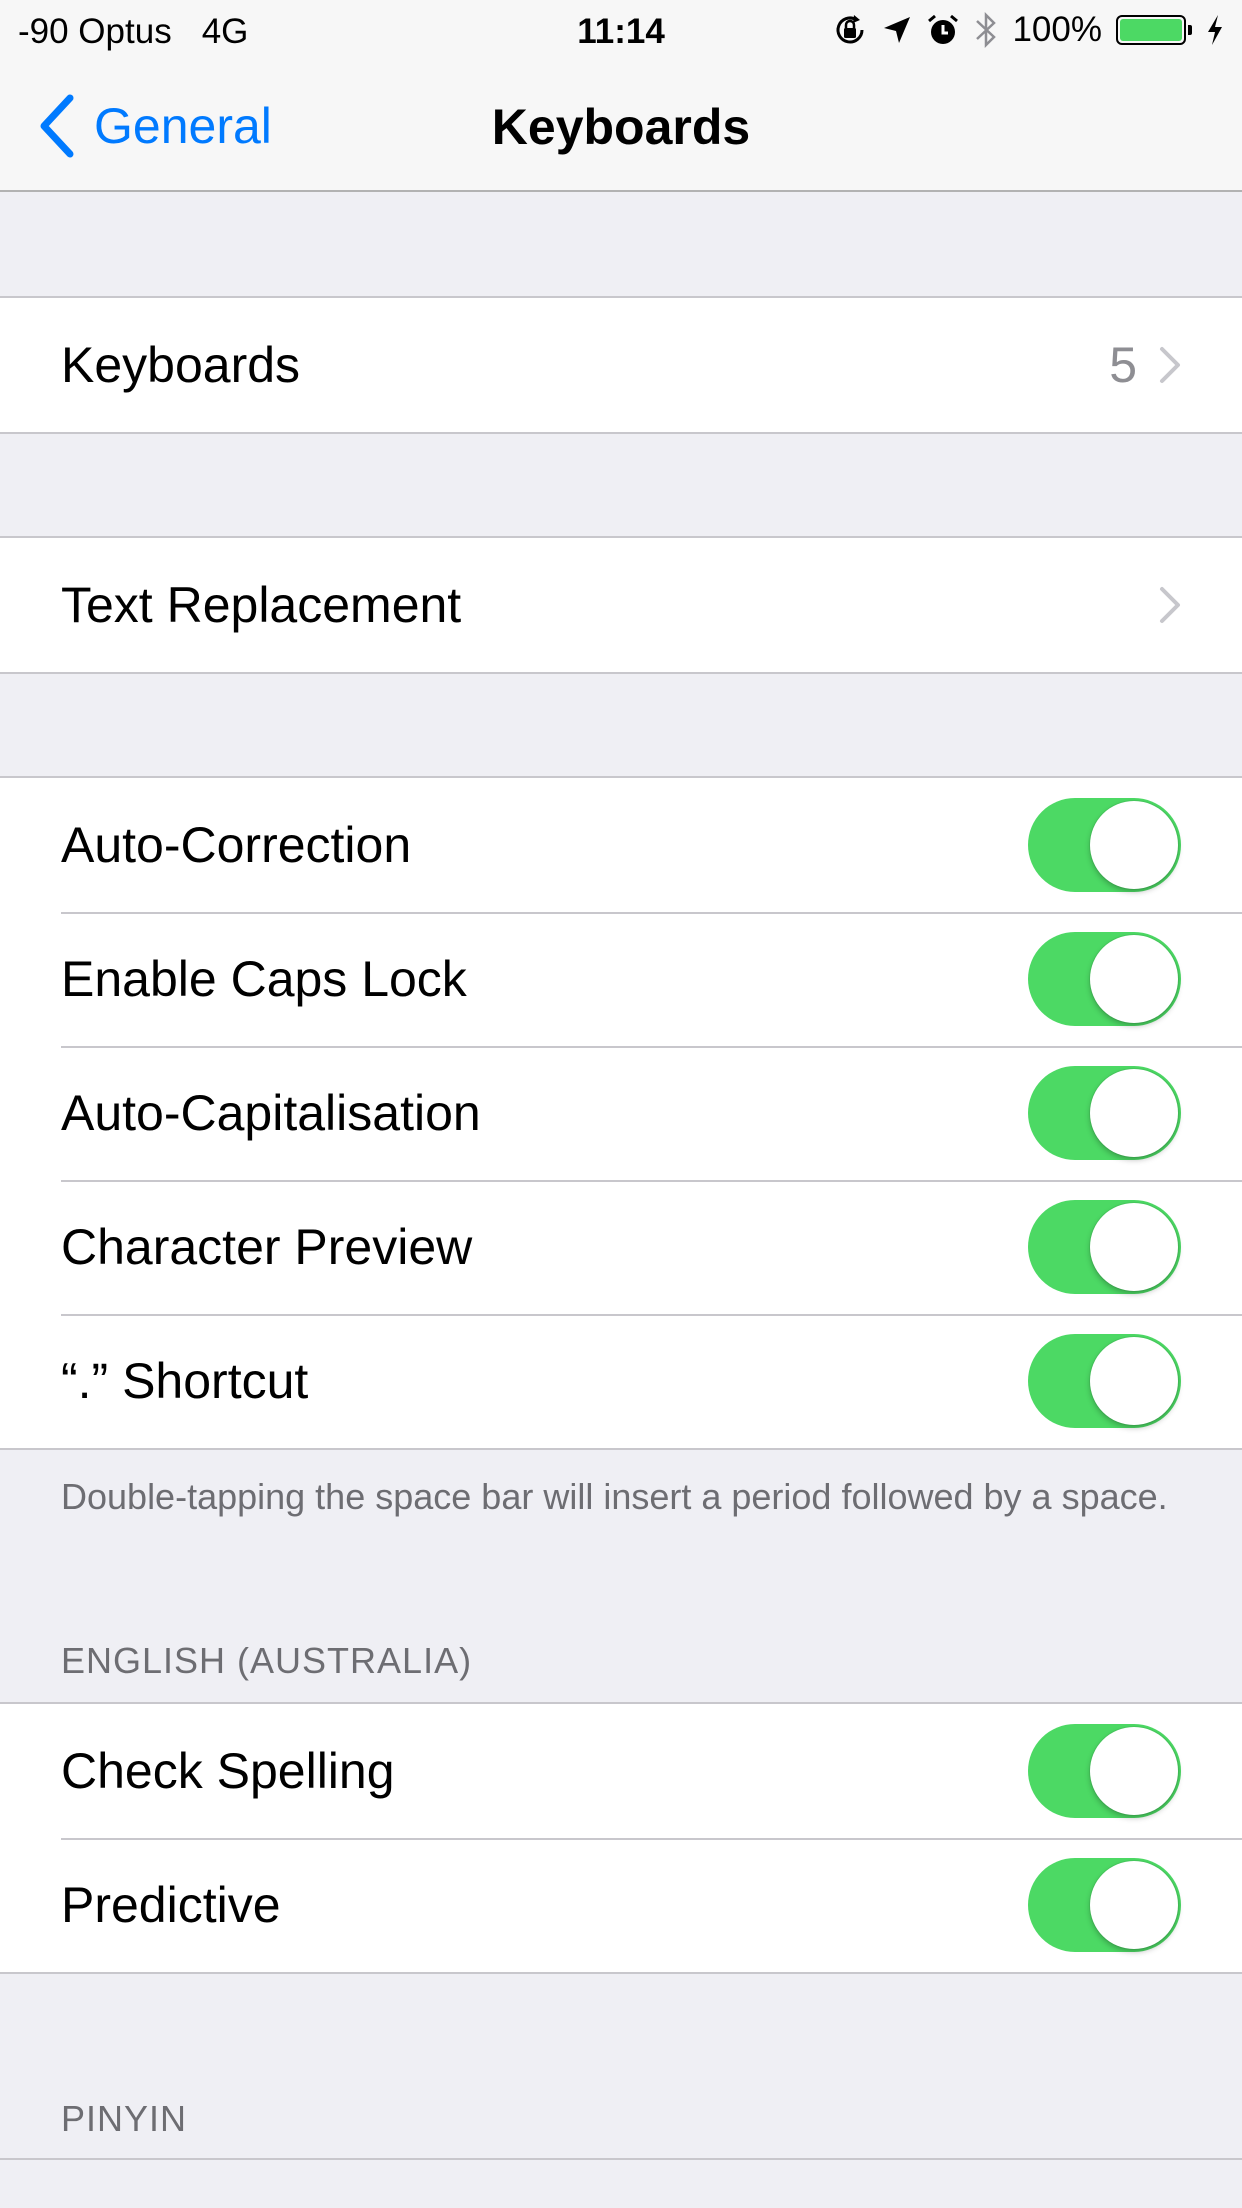 Image resolution: width=1242 pixels, height=2208 pixels. What do you see at coordinates (228, 1771) in the screenshot?
I see `check-spelling-label: Check Spelling` at bounding box center [228, 1771].